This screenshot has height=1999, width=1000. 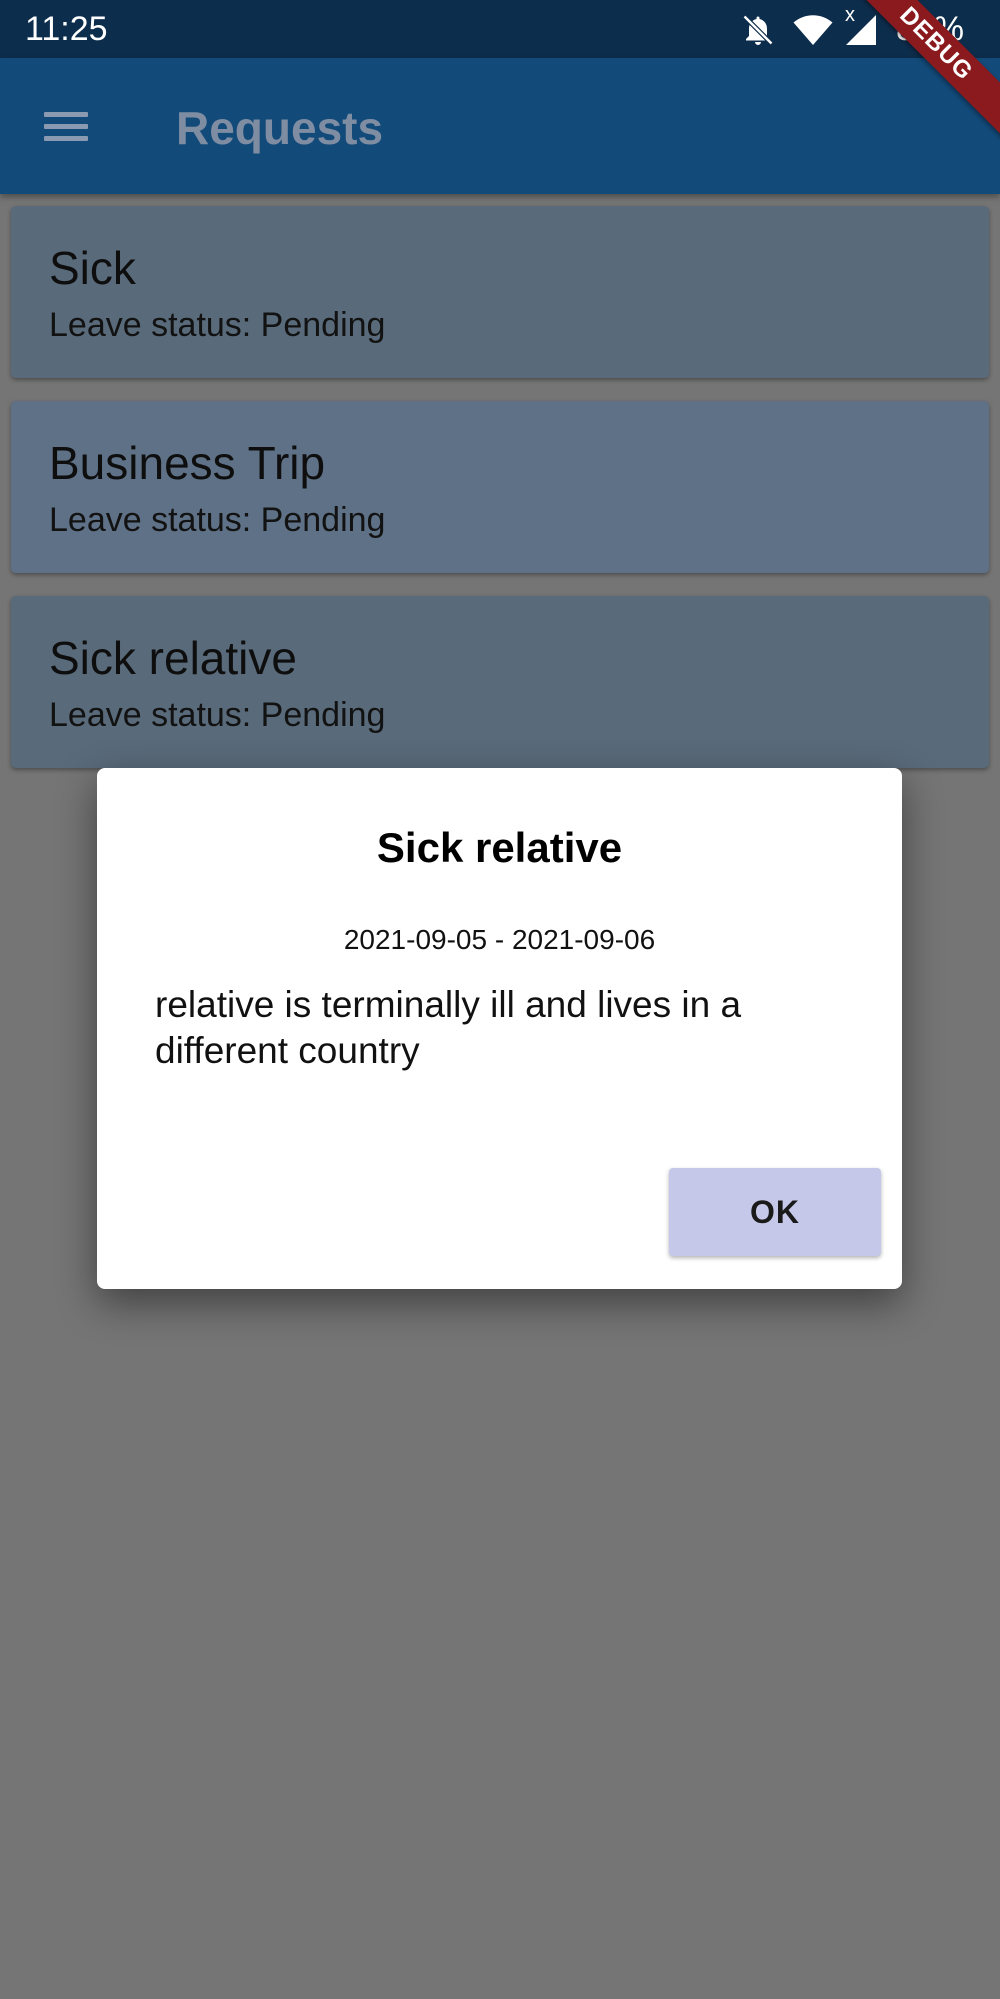 What do you see at coordinates (92, 268) in the screenshot?
I see `request-title: Sick` at bounding box center [92, 268].